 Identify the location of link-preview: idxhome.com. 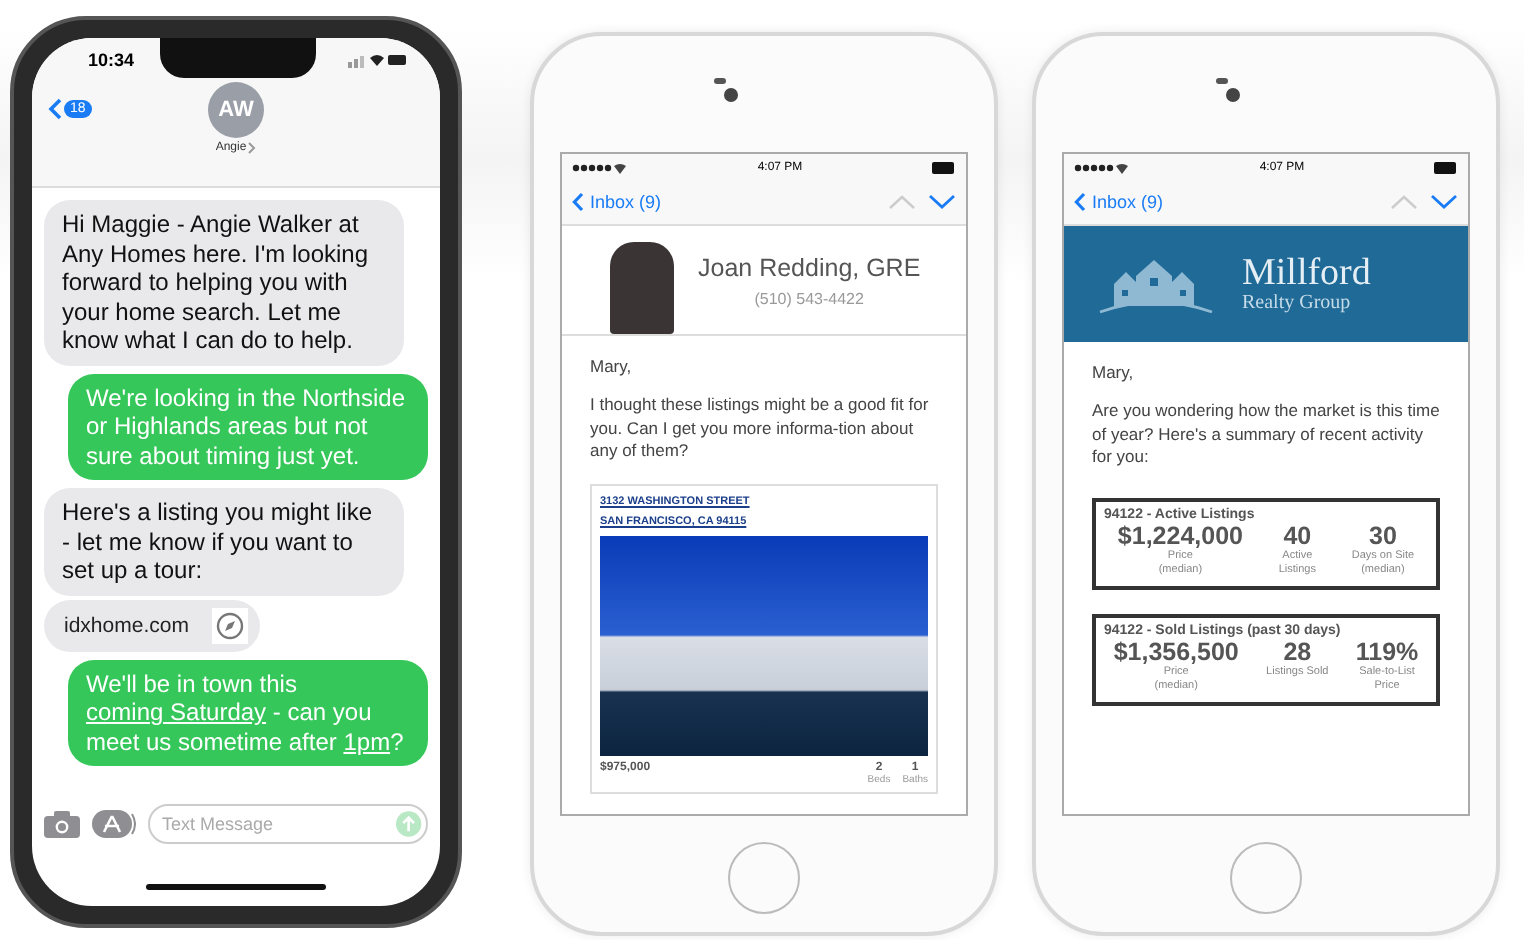
(152, 625).